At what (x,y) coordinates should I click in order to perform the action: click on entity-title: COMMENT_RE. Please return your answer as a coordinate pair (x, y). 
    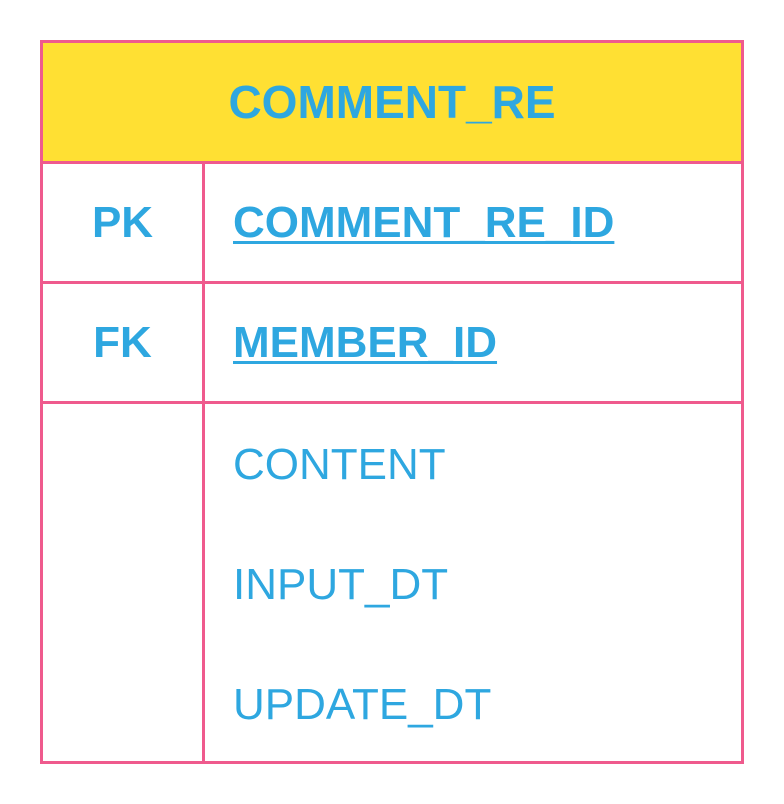
    Looking at the image, I should click on (392, 102).